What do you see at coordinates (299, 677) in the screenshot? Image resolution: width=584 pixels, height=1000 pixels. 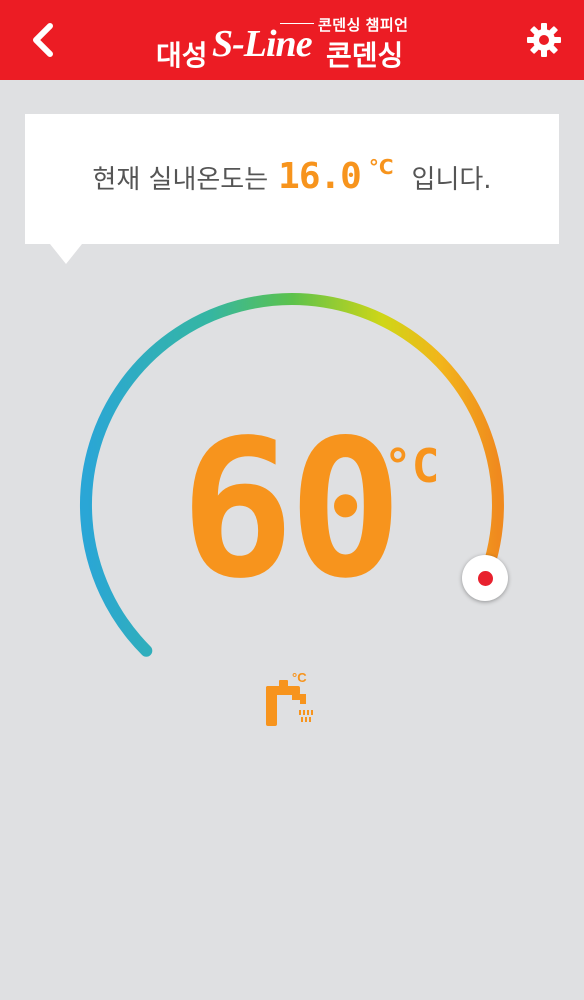 I see `faucet-unit-label: °C` at bounding box center [299, 677].